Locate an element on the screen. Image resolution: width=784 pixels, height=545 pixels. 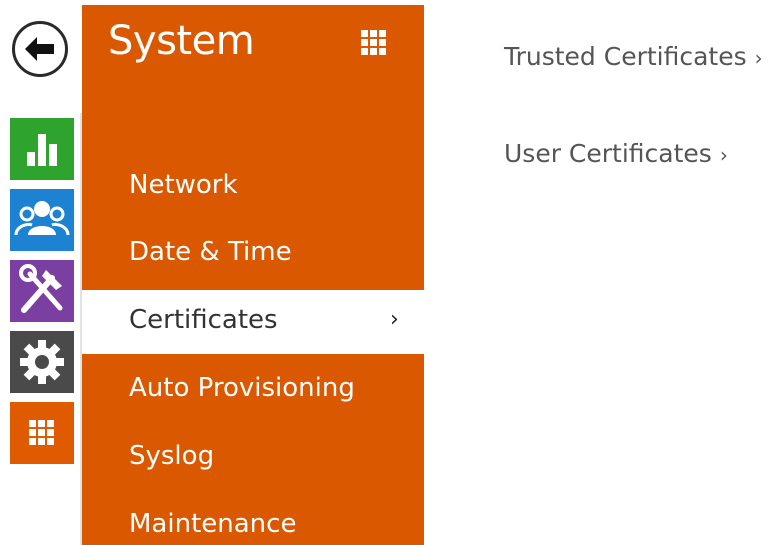
menu-item-label: Network is located at coordinates (183, 185).